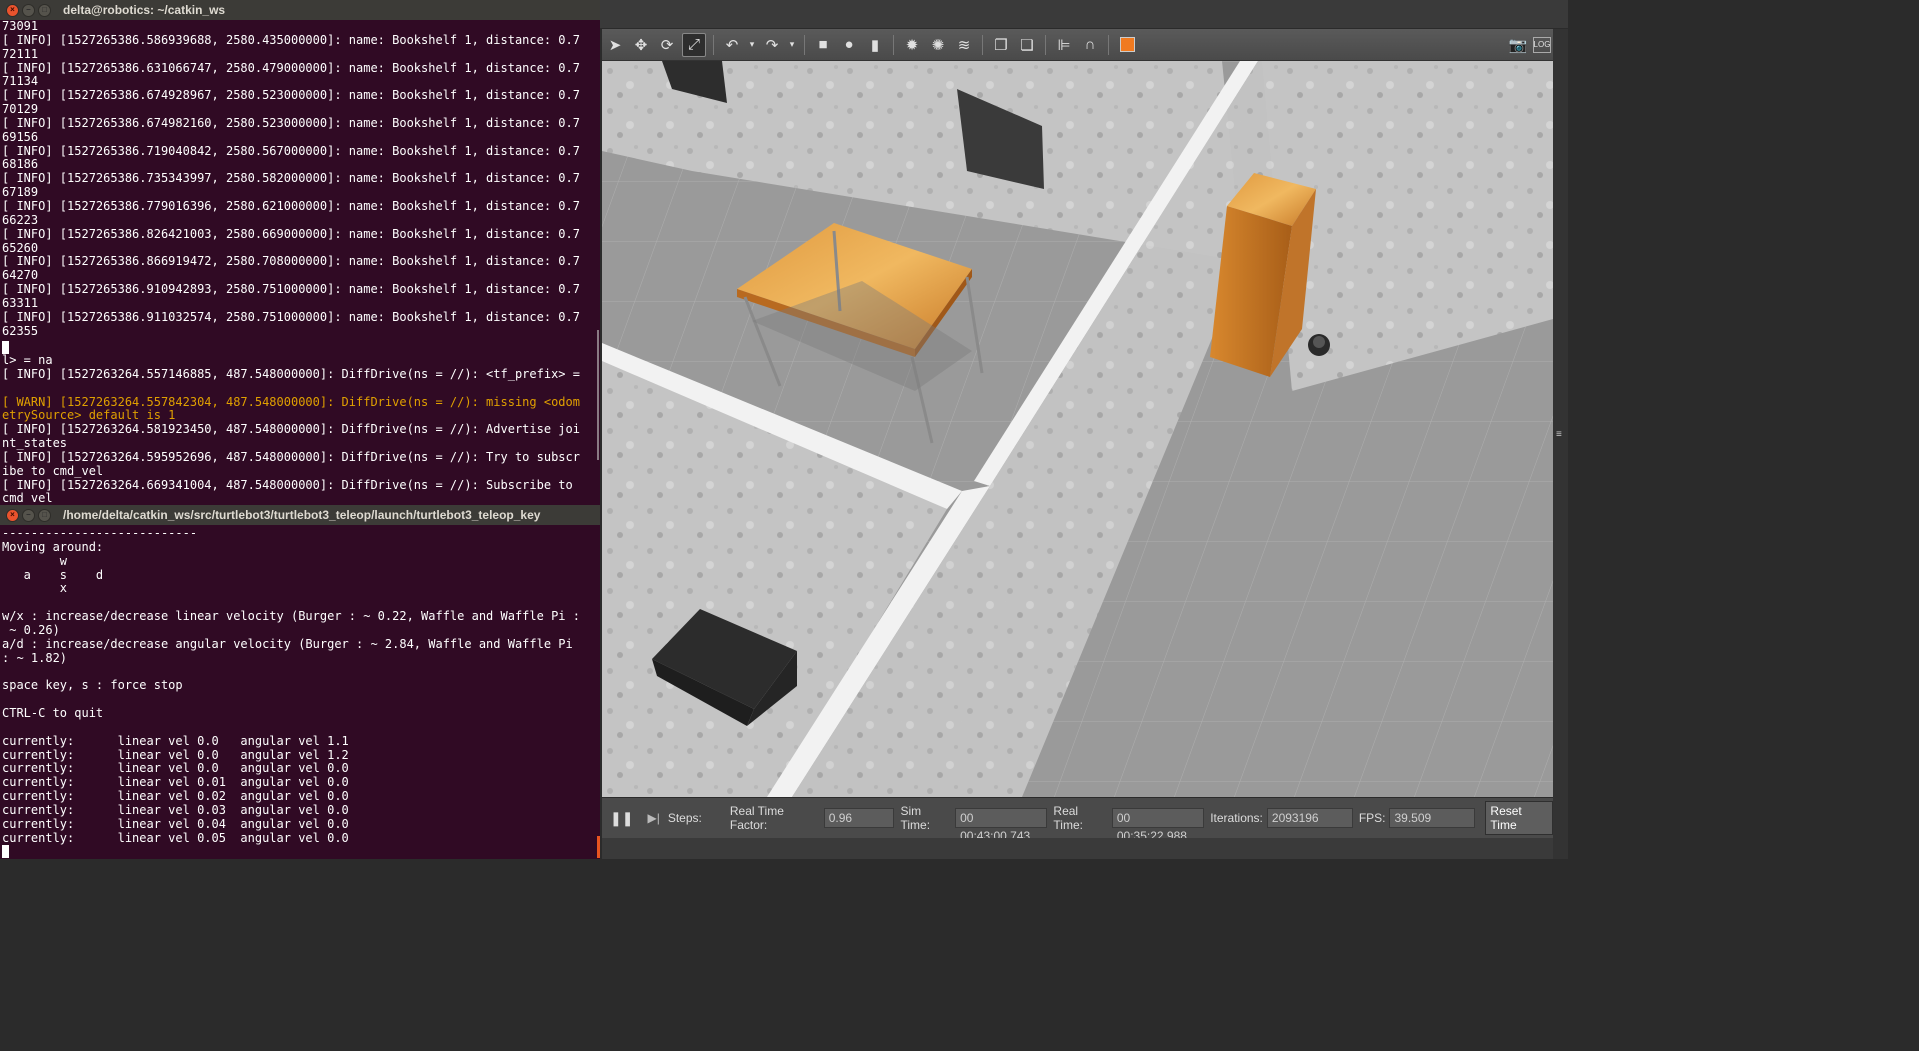 The height and width of the screenshot is (1051, 1919). What do you see at coordinates (1542, 44) in the screenshot?
I see `log-icon: LOG` at bounding box center [1542, 44].